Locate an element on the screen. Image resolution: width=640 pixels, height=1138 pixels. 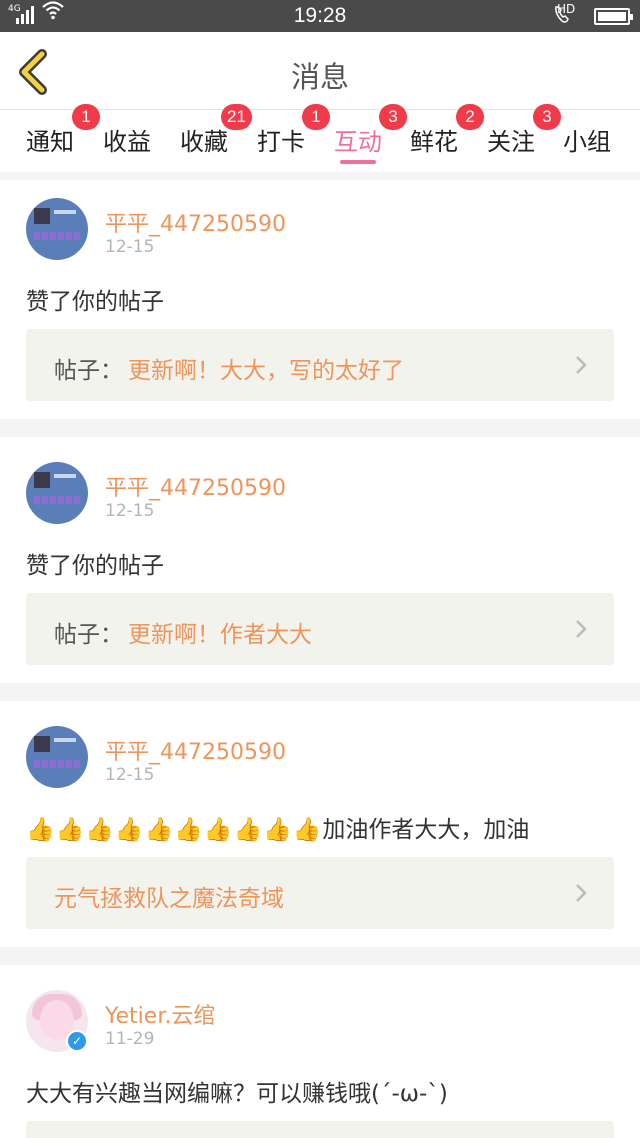
reference-title: 更新啊！大大，写的太好了 is located at coordinates (266, 371).